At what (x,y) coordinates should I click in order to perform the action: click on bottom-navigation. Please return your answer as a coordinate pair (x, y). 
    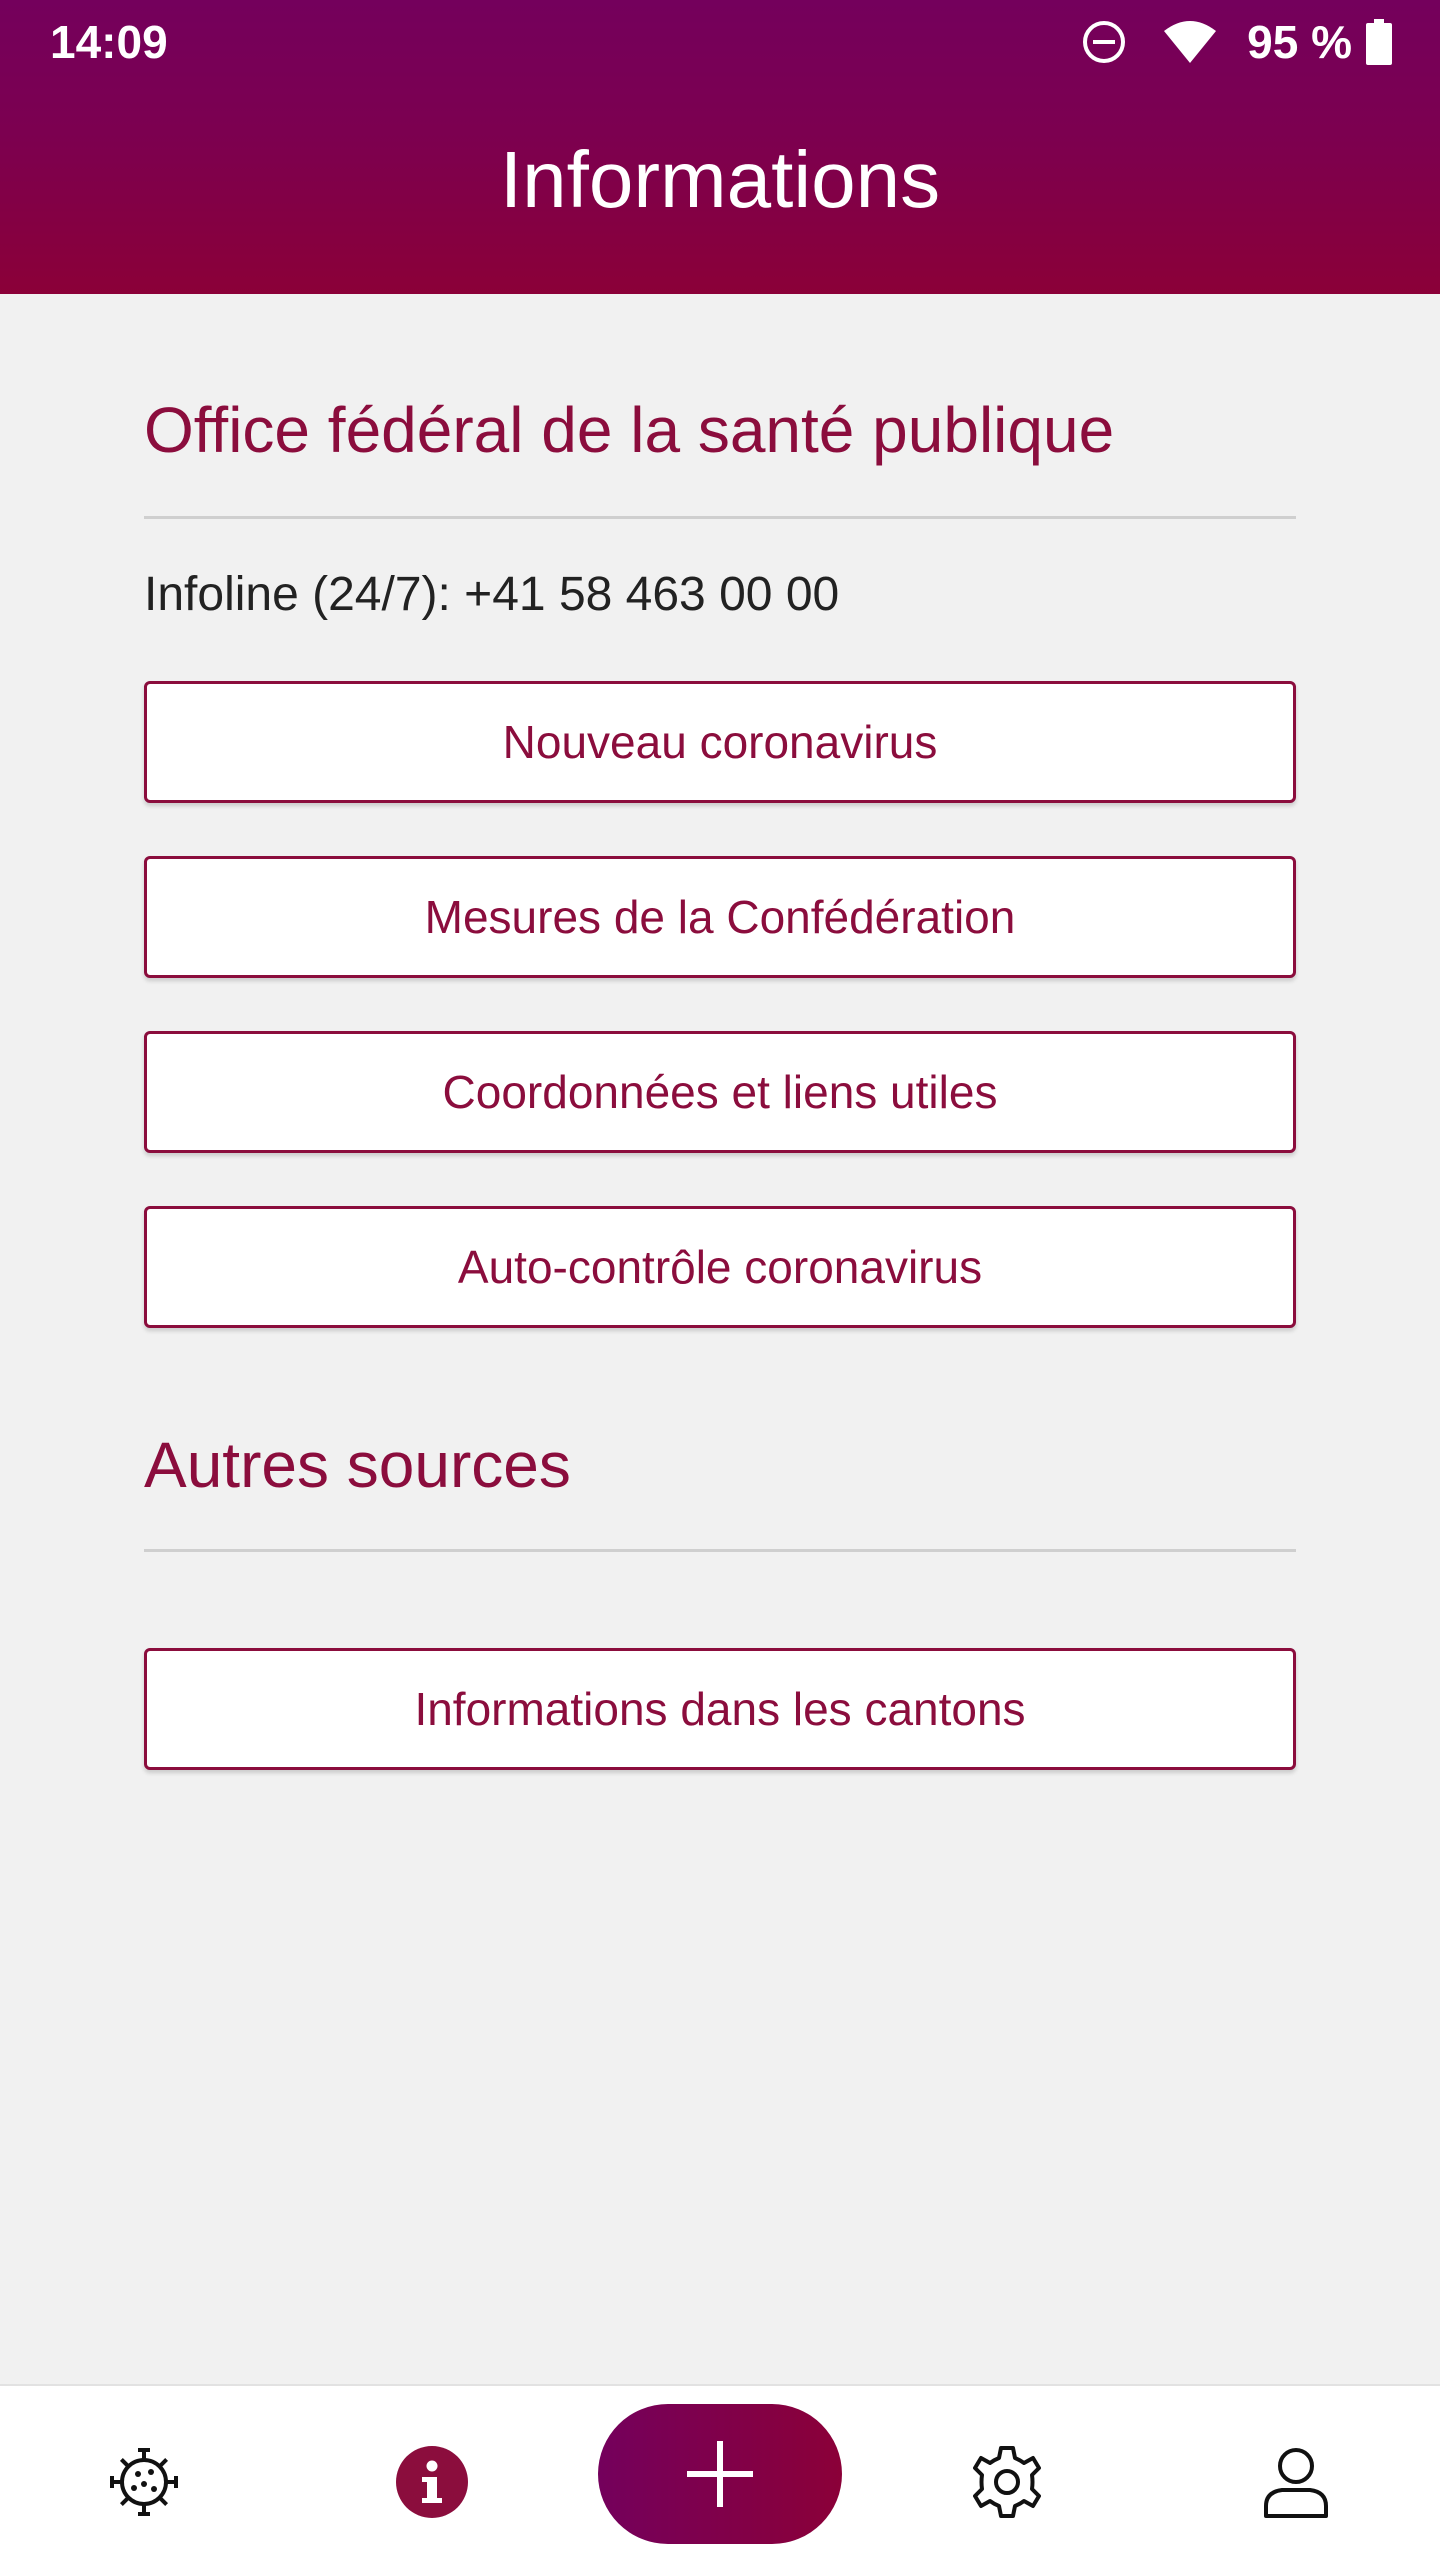
    Looking at the image, I should click on (720, 2473).